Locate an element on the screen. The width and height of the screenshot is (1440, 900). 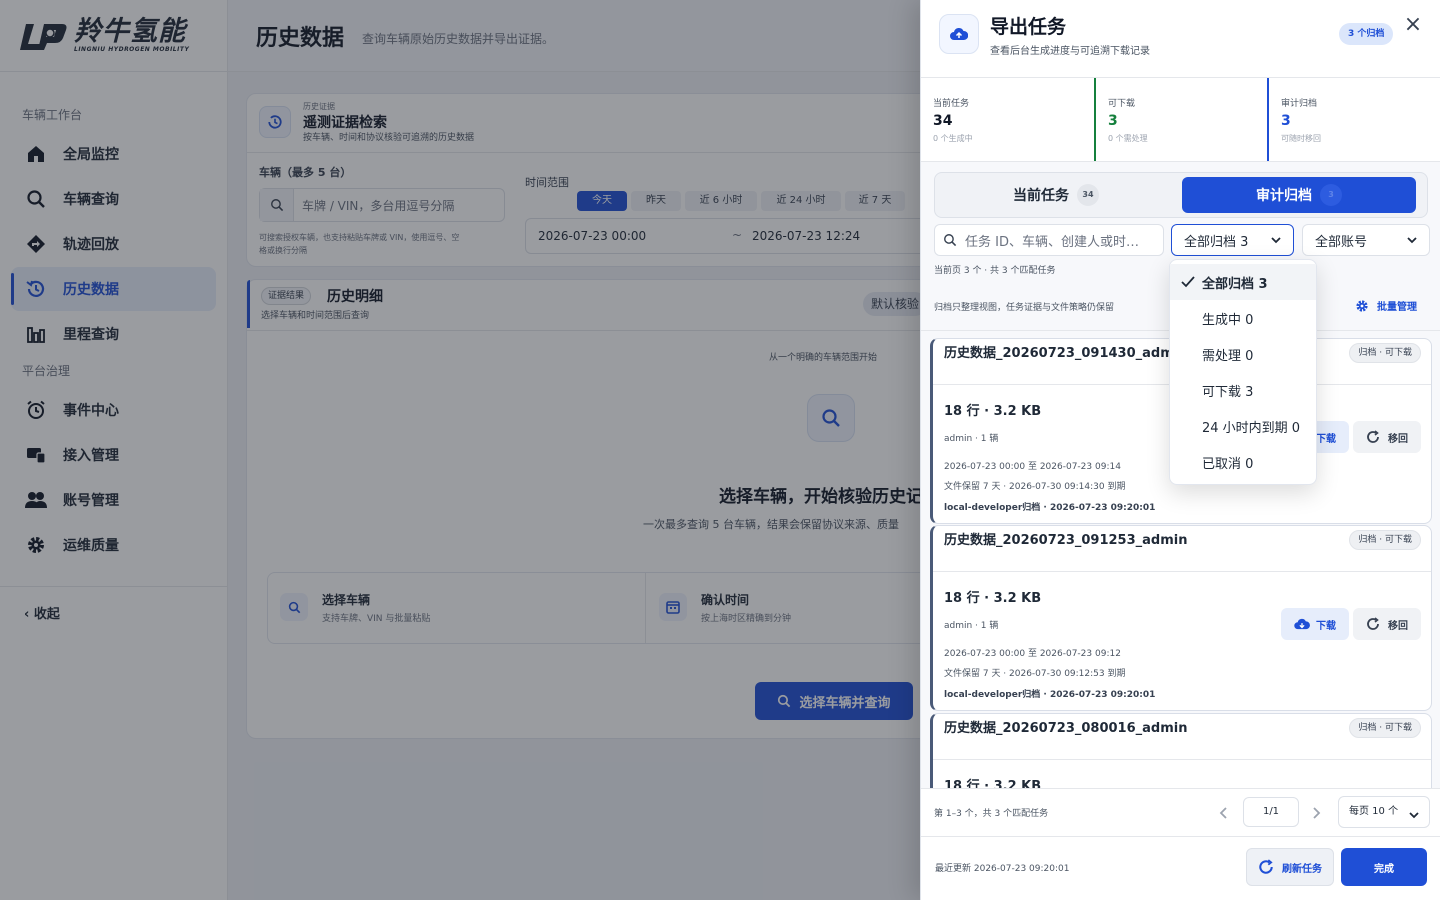
filter-row: 任务 ID、车辆、创建人或时… 全部归档 3 全部账号 is located at coordinates (1182, 240).